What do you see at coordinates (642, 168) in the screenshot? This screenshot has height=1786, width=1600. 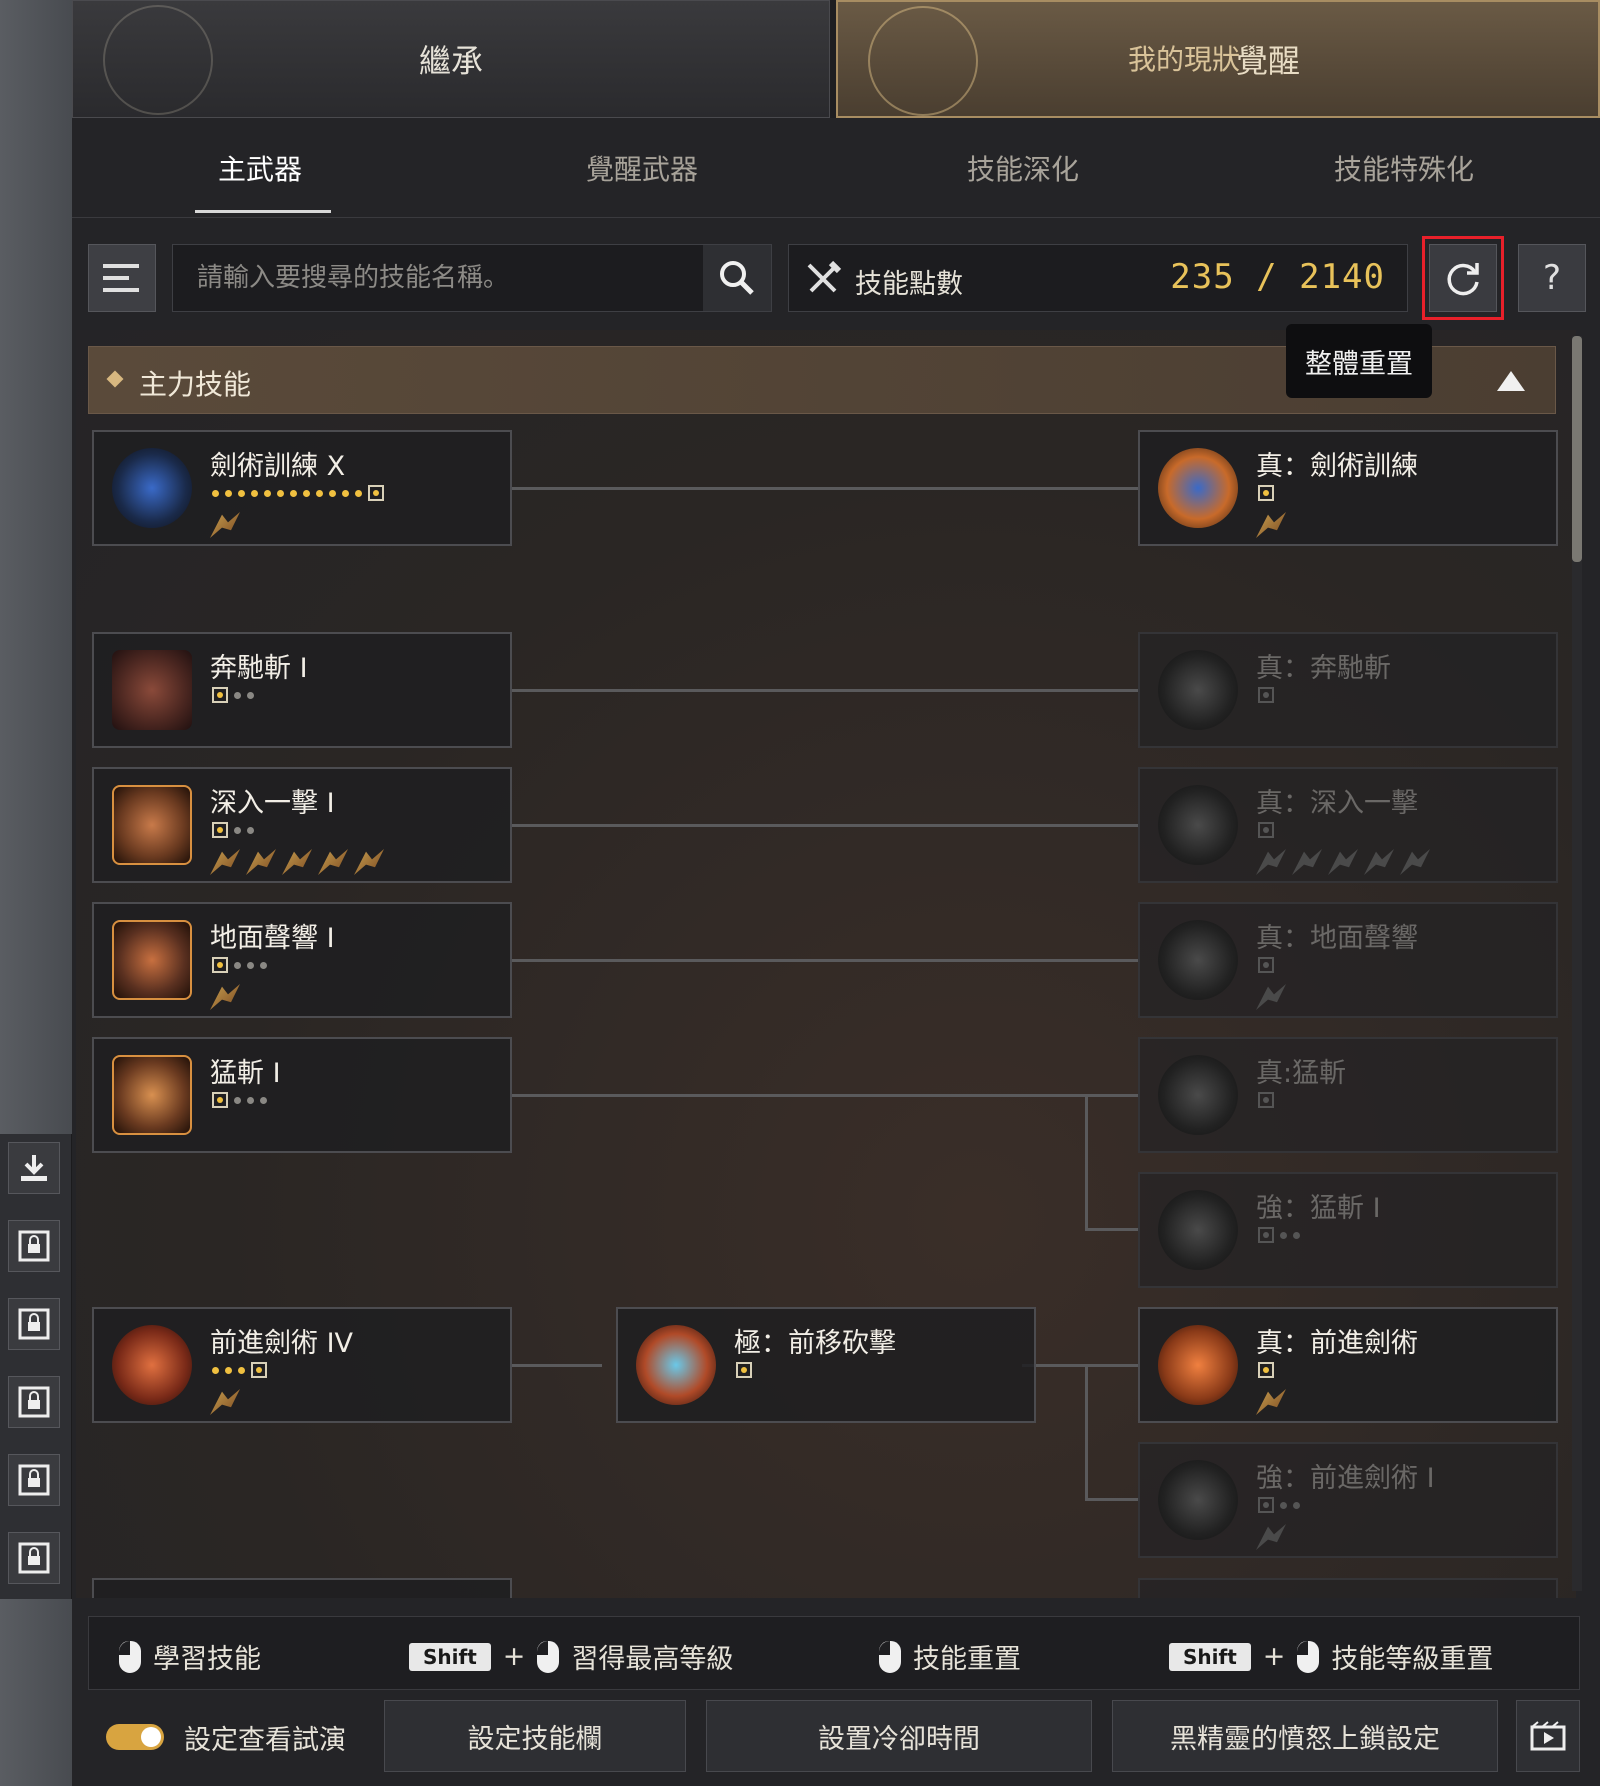 I see `tab-awakening-weapon: 覺醒武器` at bounding box center [642, 168].